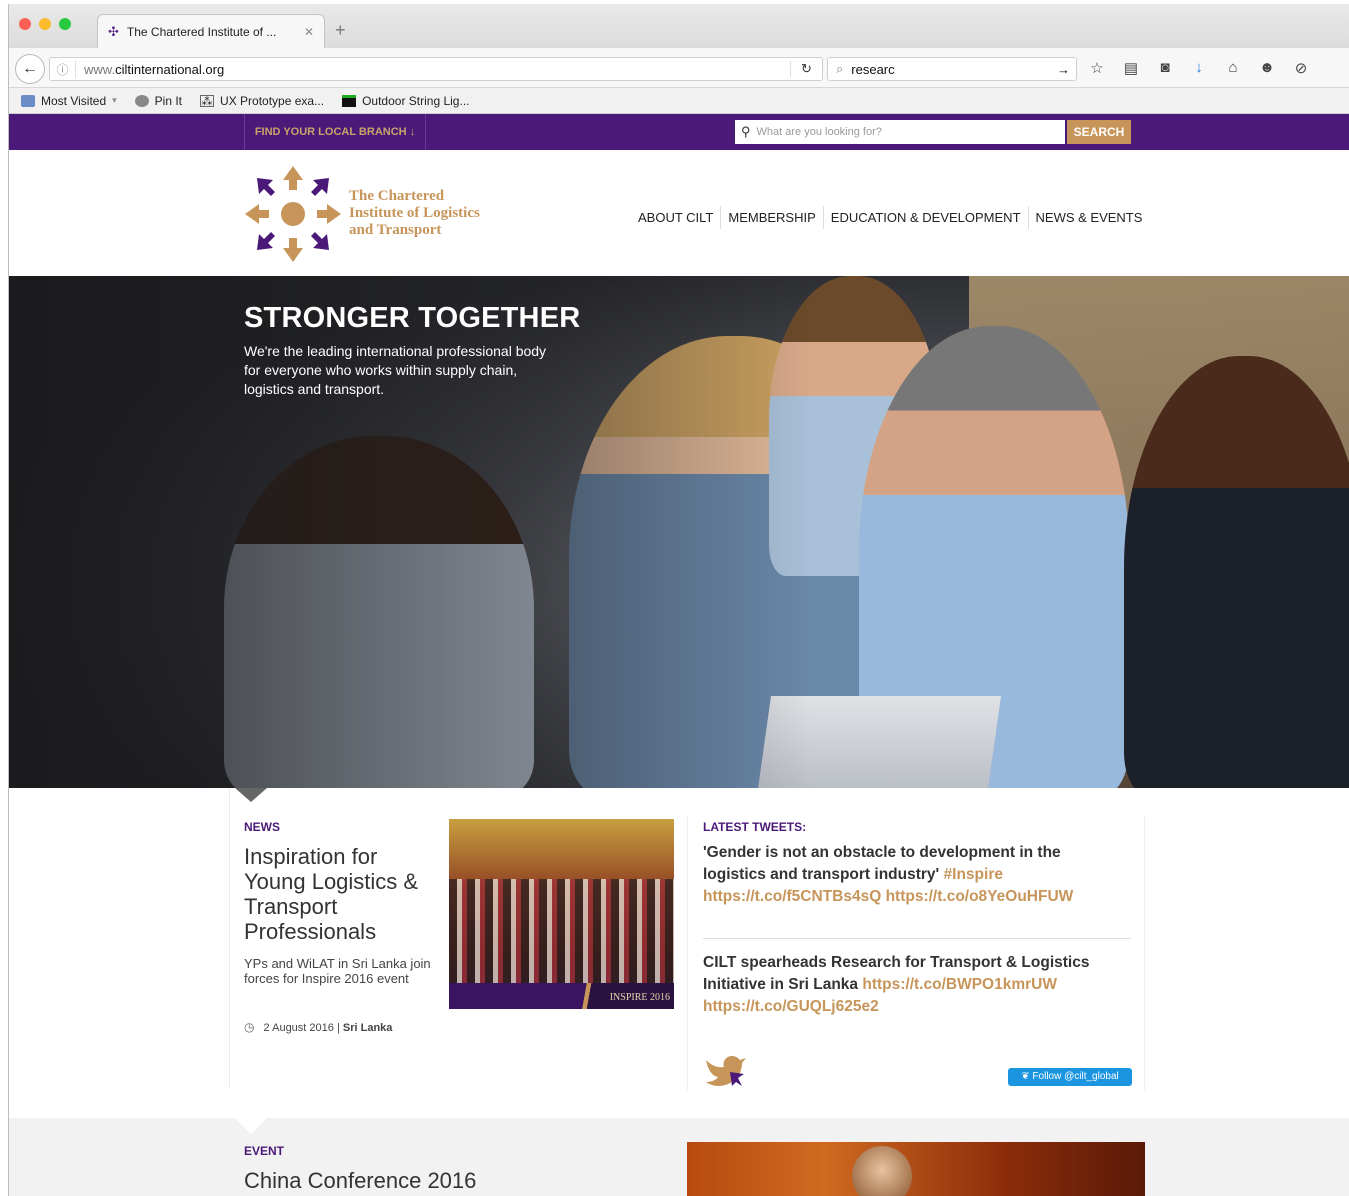  I want to click on back-arrow-icon: ←, so click(30, 69).